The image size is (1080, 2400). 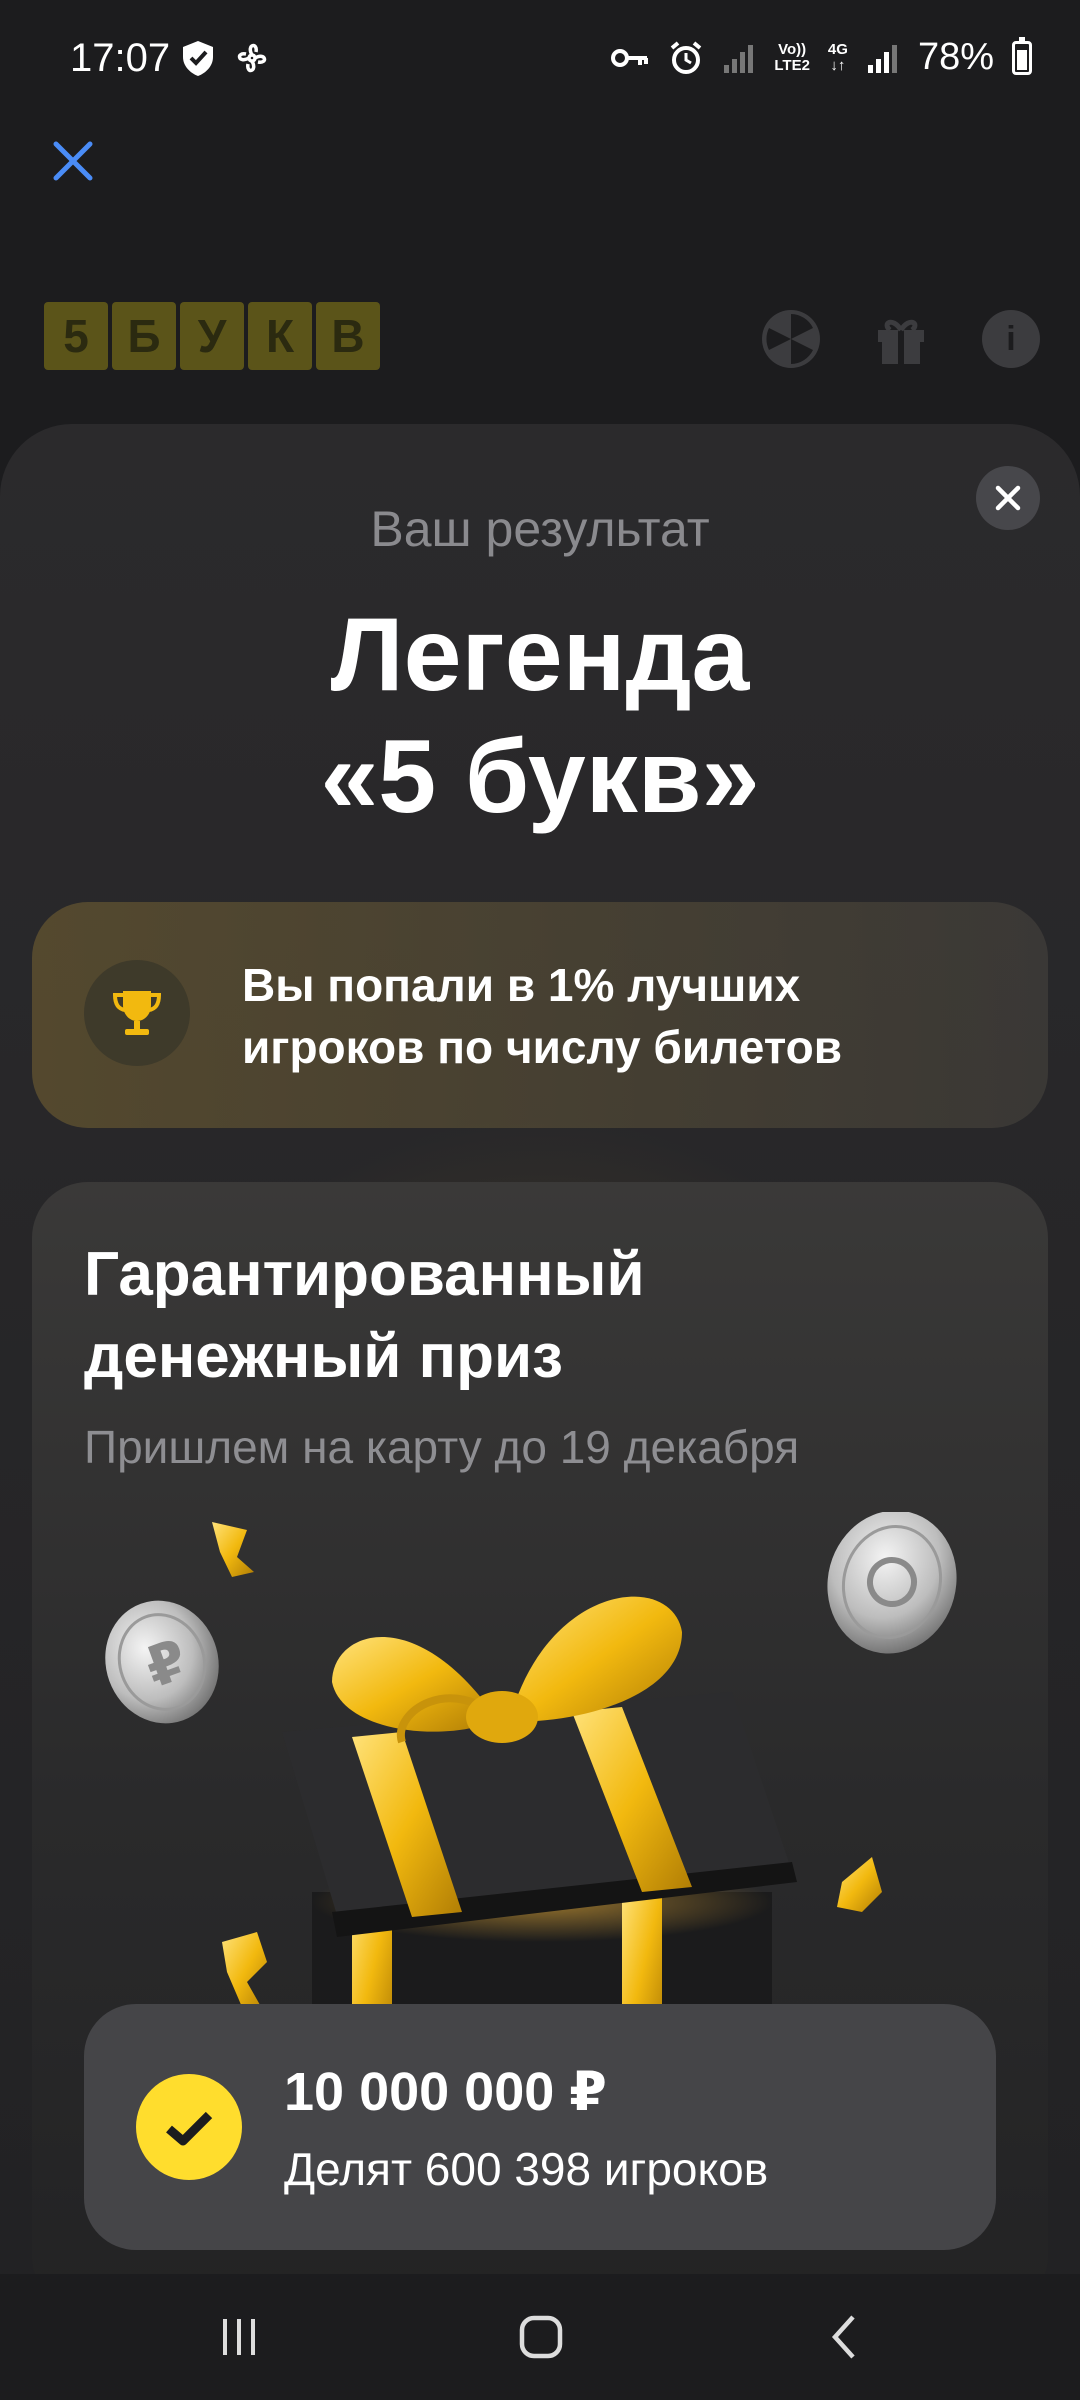 I want to click on battery-percent: 78%, so click(x=955, y=57).